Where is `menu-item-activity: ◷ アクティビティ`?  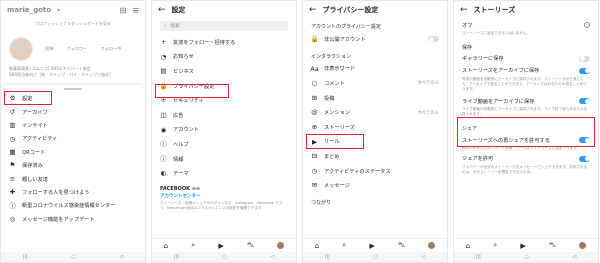
menu-item-activity: ◷ アクティビティ is located at coordinates (73, 138).